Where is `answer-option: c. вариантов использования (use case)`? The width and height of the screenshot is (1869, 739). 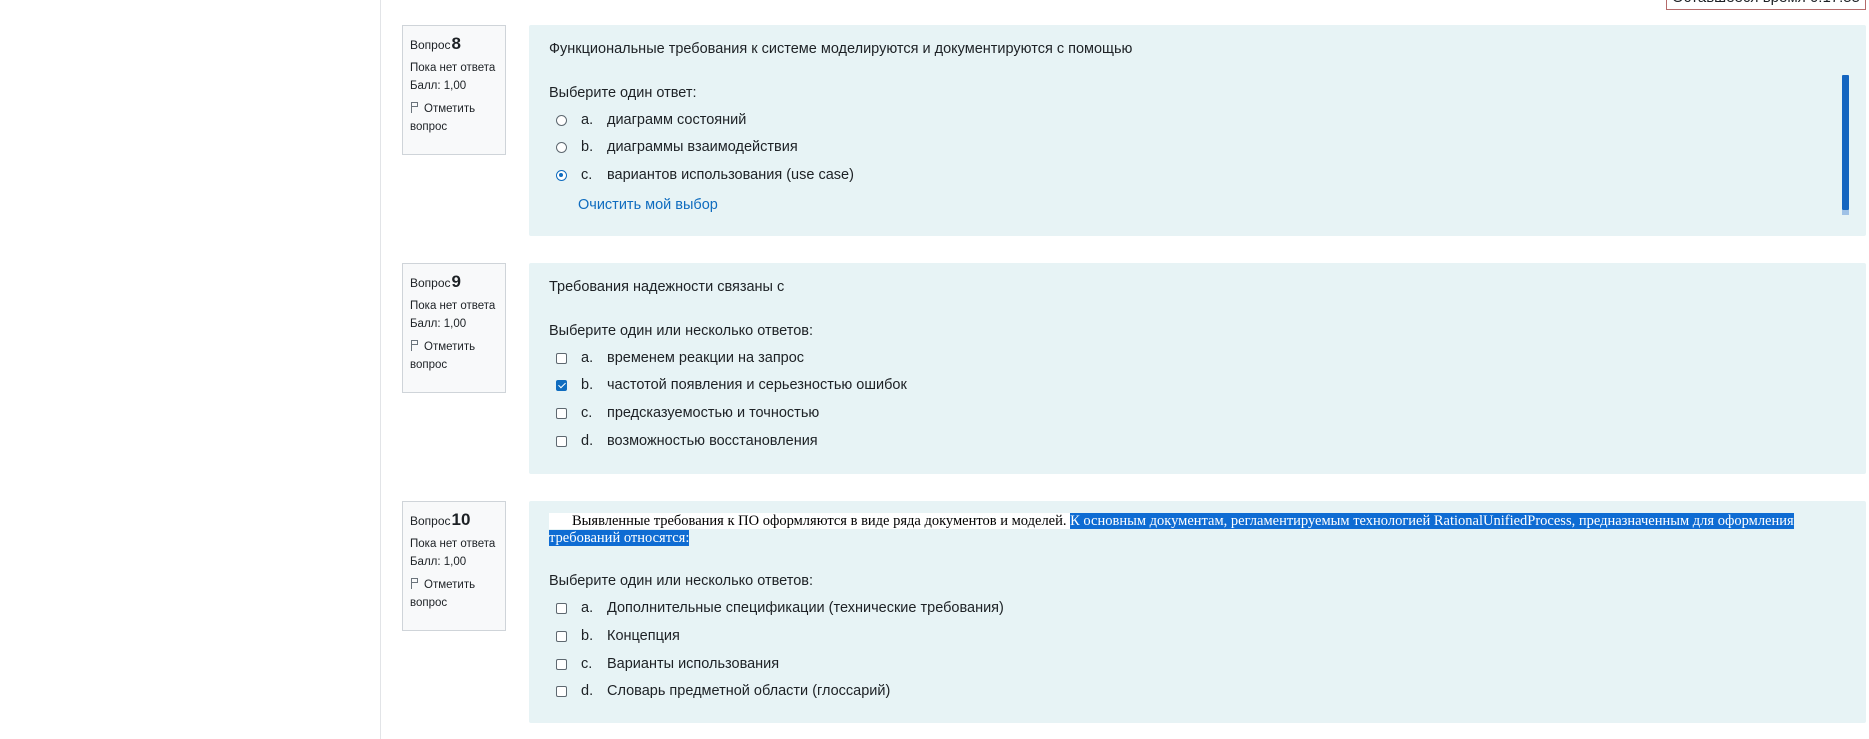 answer-option: c. вариантов использования (use case) is located at coordinates (705, 175).